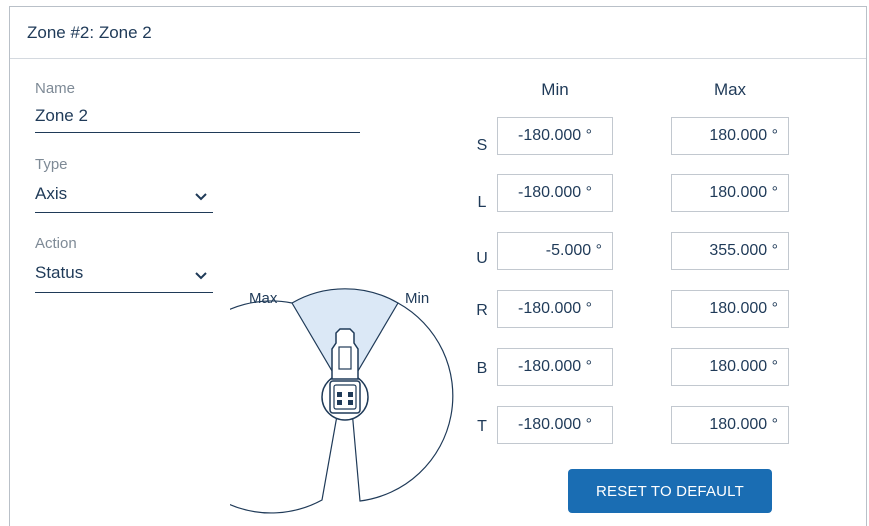 The width and height of the screenshot is (869, 526). Describe the element at coordinates (730, 193) in the screenshot. I see `max-input-l: 180.000 °` at that location.